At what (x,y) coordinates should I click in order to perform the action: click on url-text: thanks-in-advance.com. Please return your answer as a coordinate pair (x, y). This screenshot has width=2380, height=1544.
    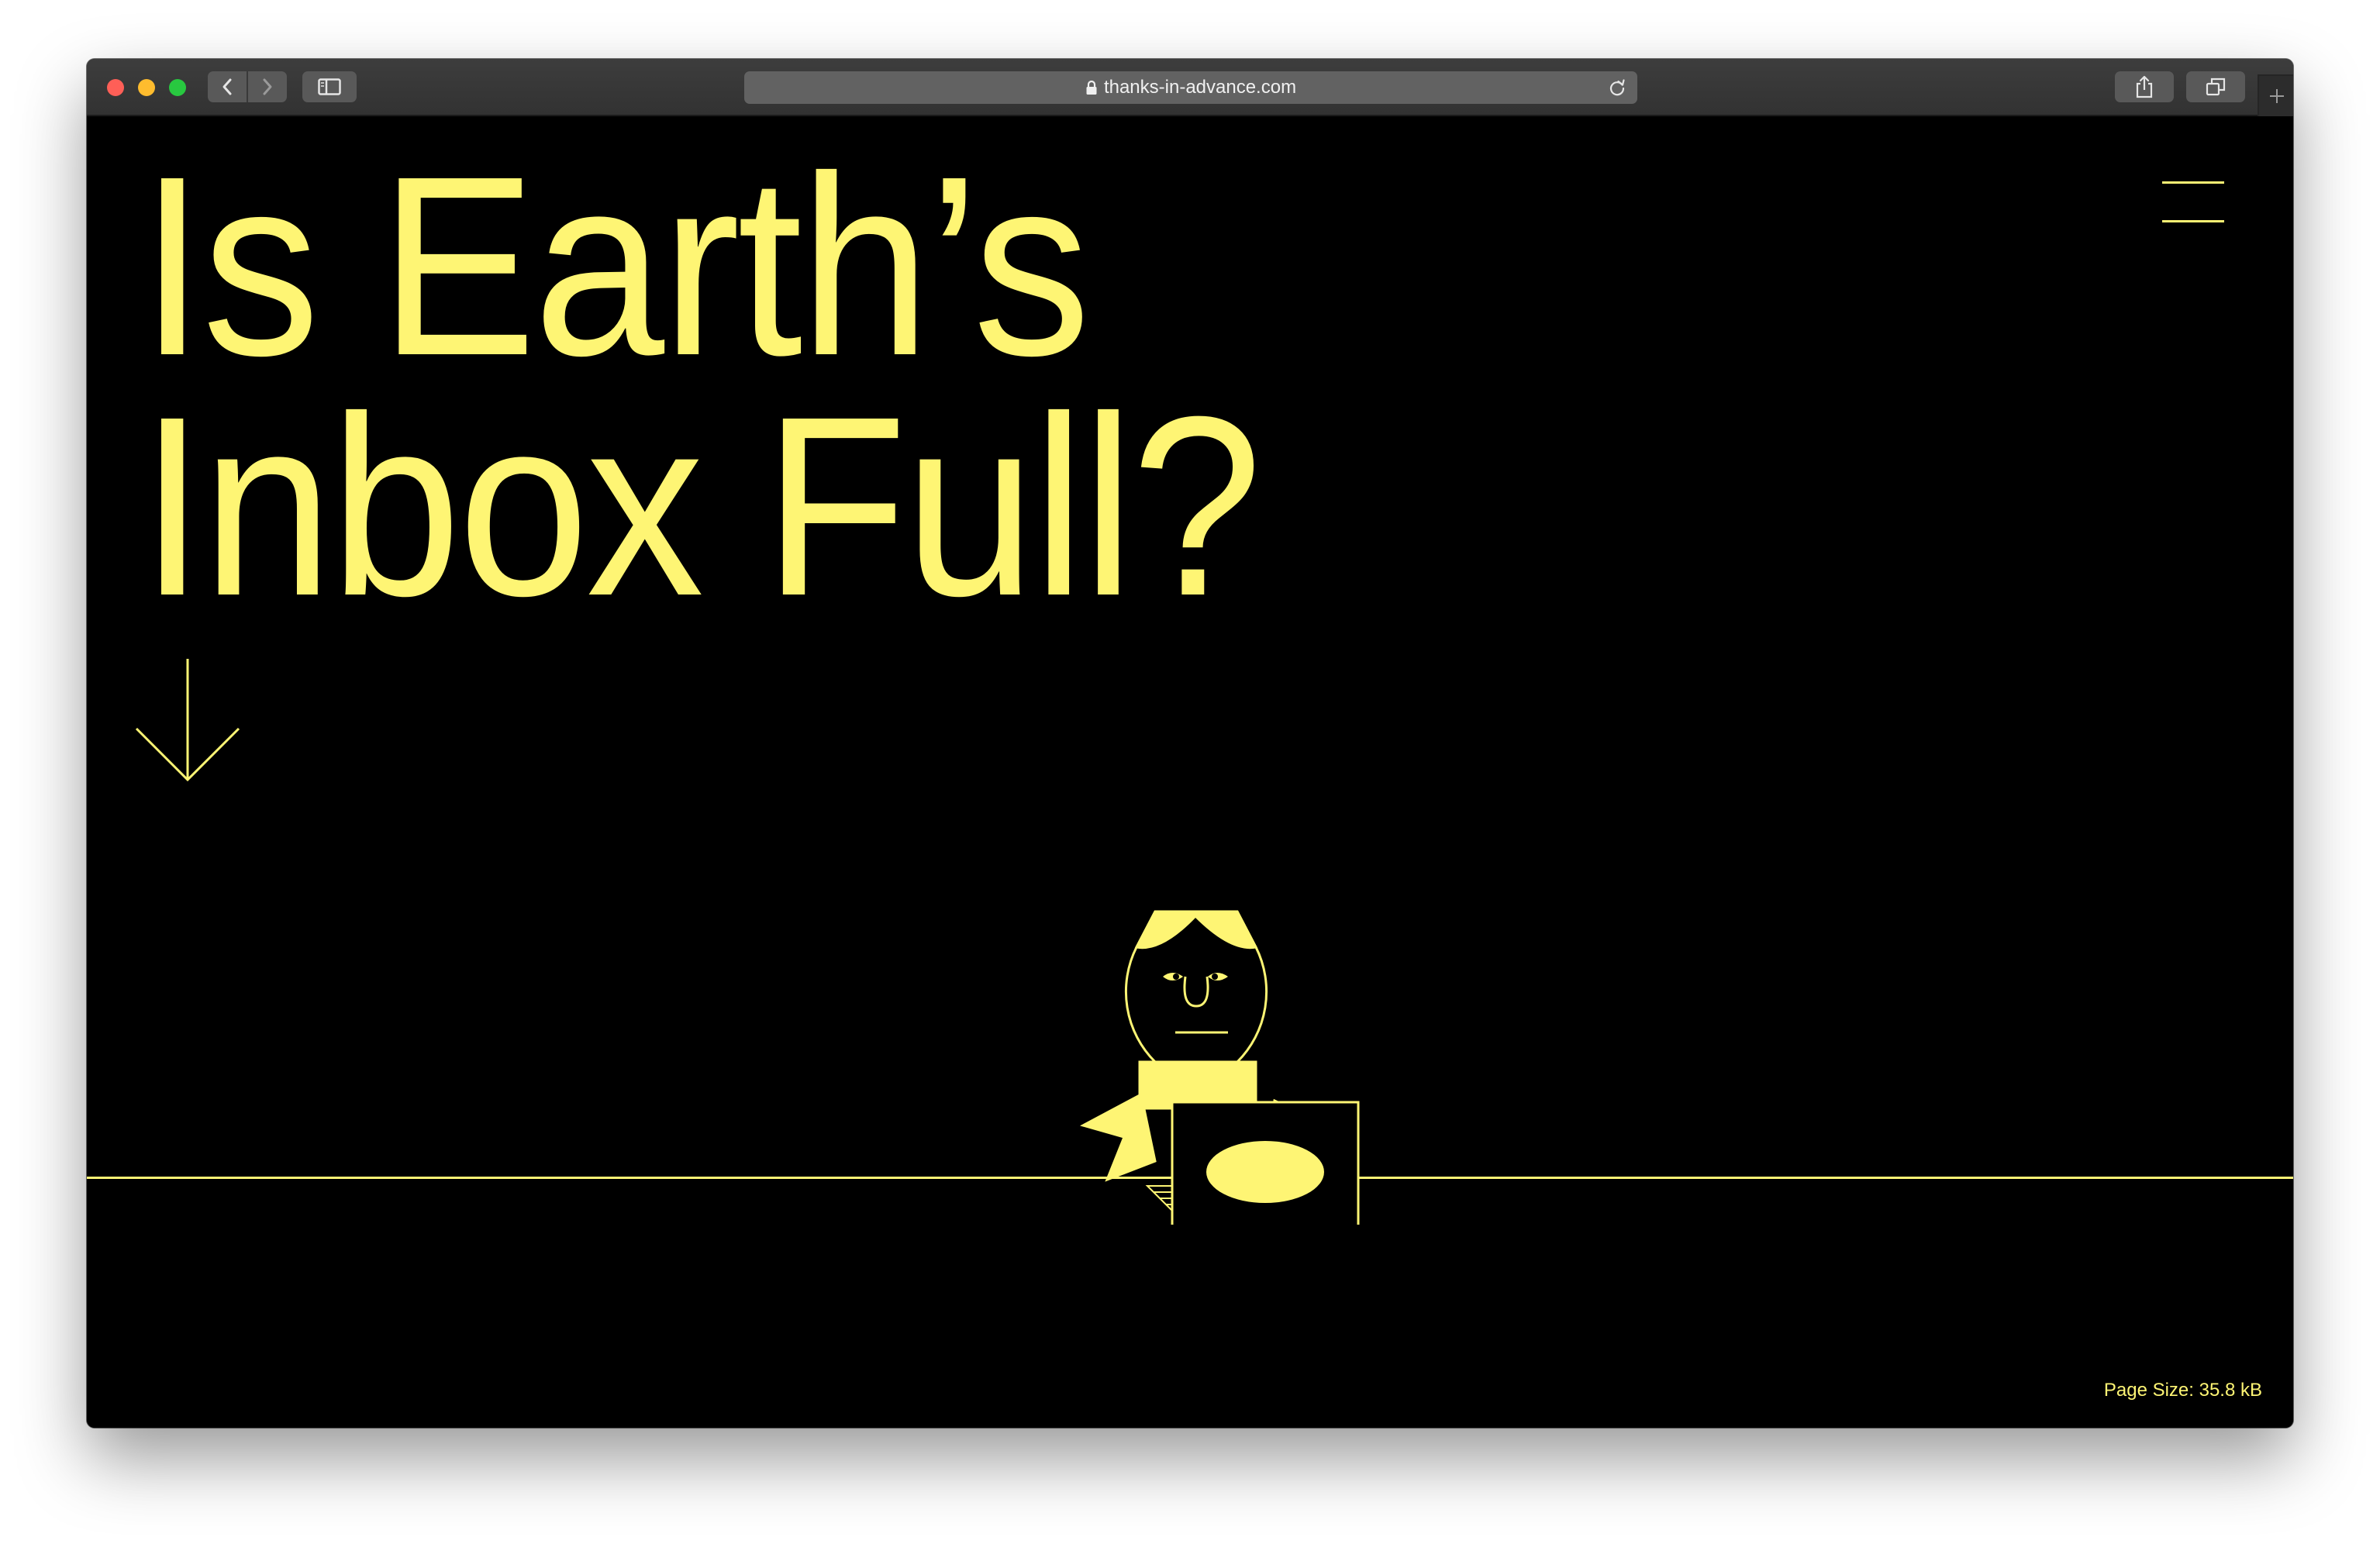
    Looking at the image, I should click on (1200, 87).